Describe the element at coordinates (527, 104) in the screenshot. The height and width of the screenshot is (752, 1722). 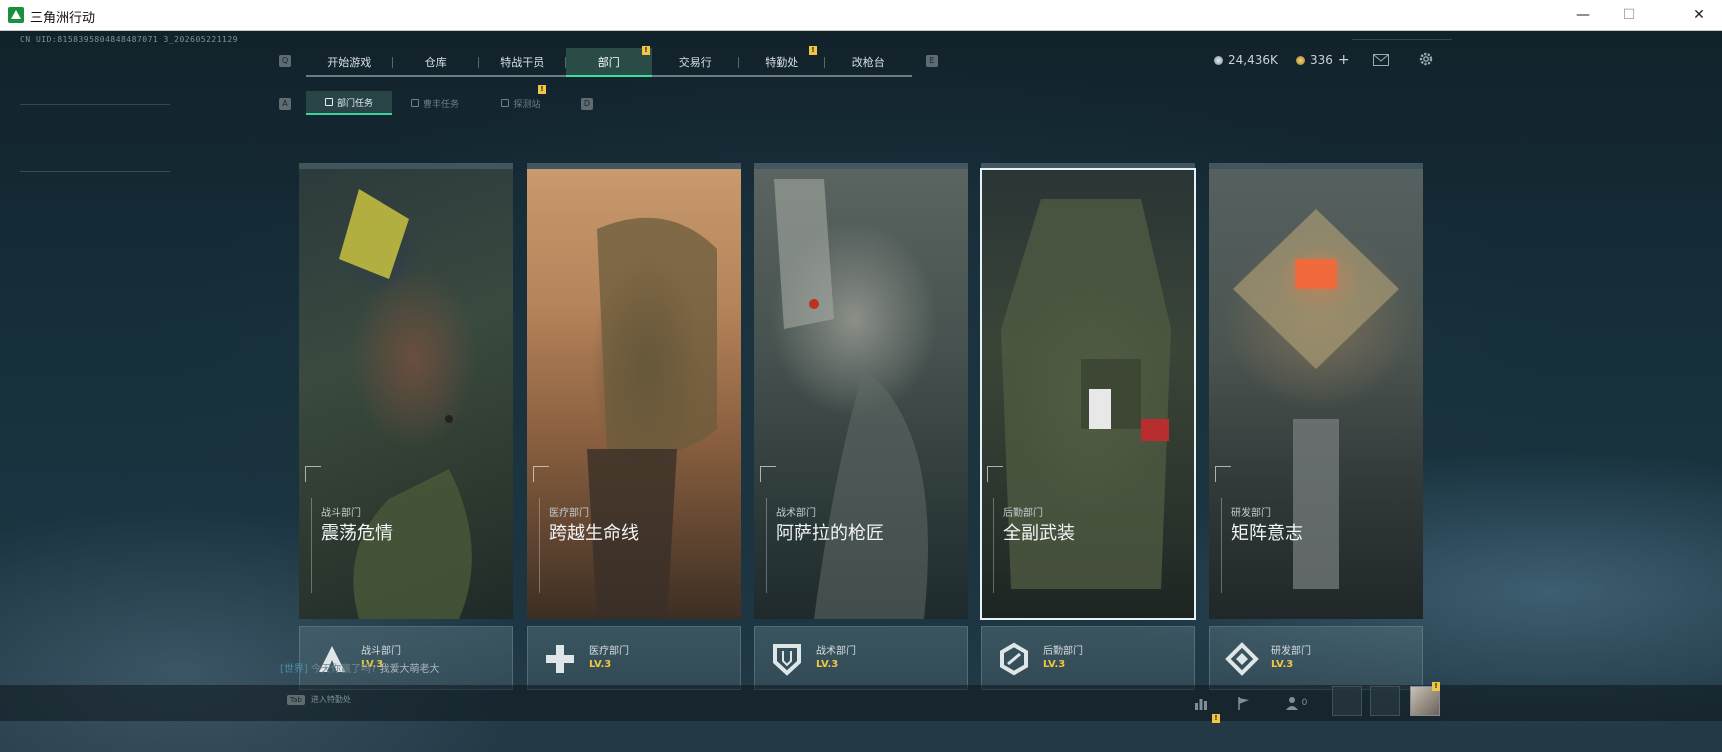
I see `subtab-label: 探测站` at that location.